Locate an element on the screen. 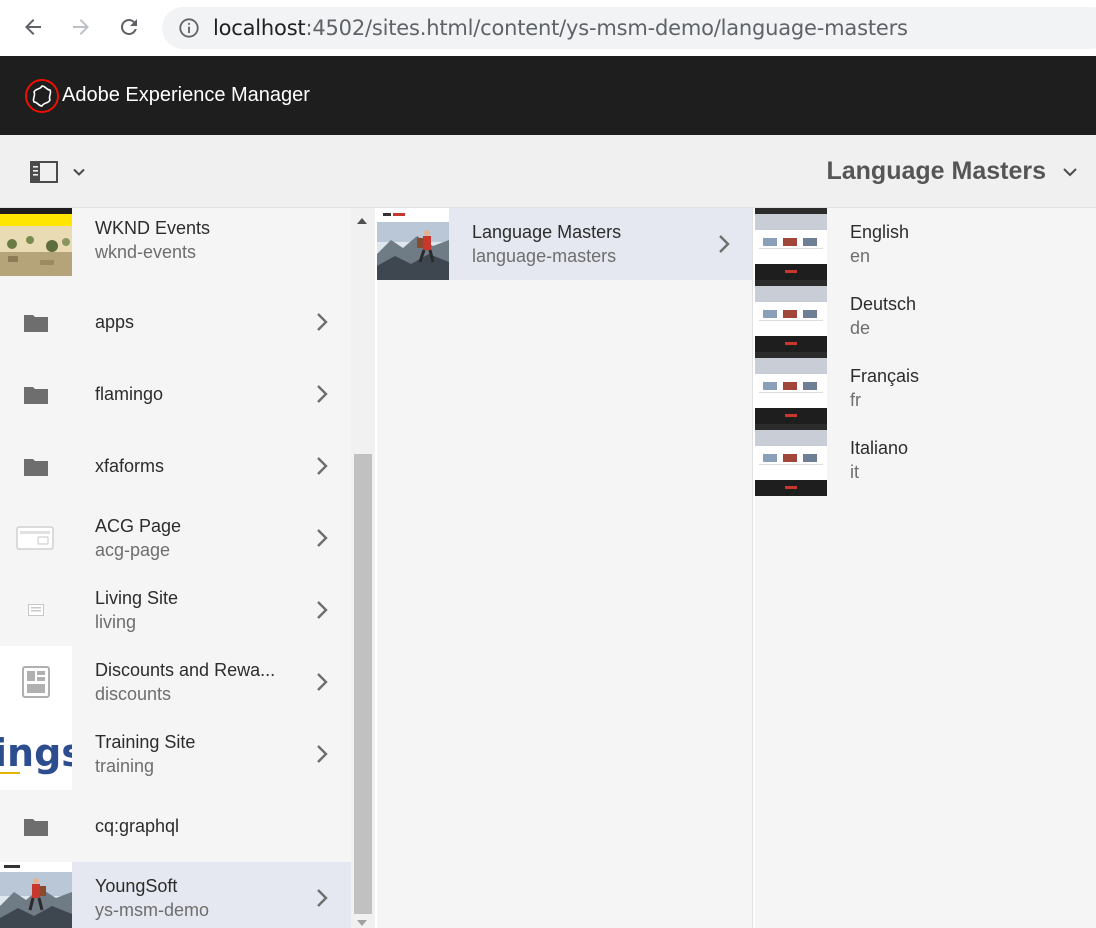  item-title: apps is located at coordinates (115, 322).